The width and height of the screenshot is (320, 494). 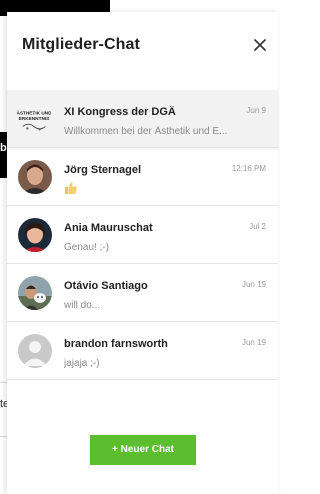 I want to click on panel-title: Mitglieder-Chat, so click(x=81, y=44).